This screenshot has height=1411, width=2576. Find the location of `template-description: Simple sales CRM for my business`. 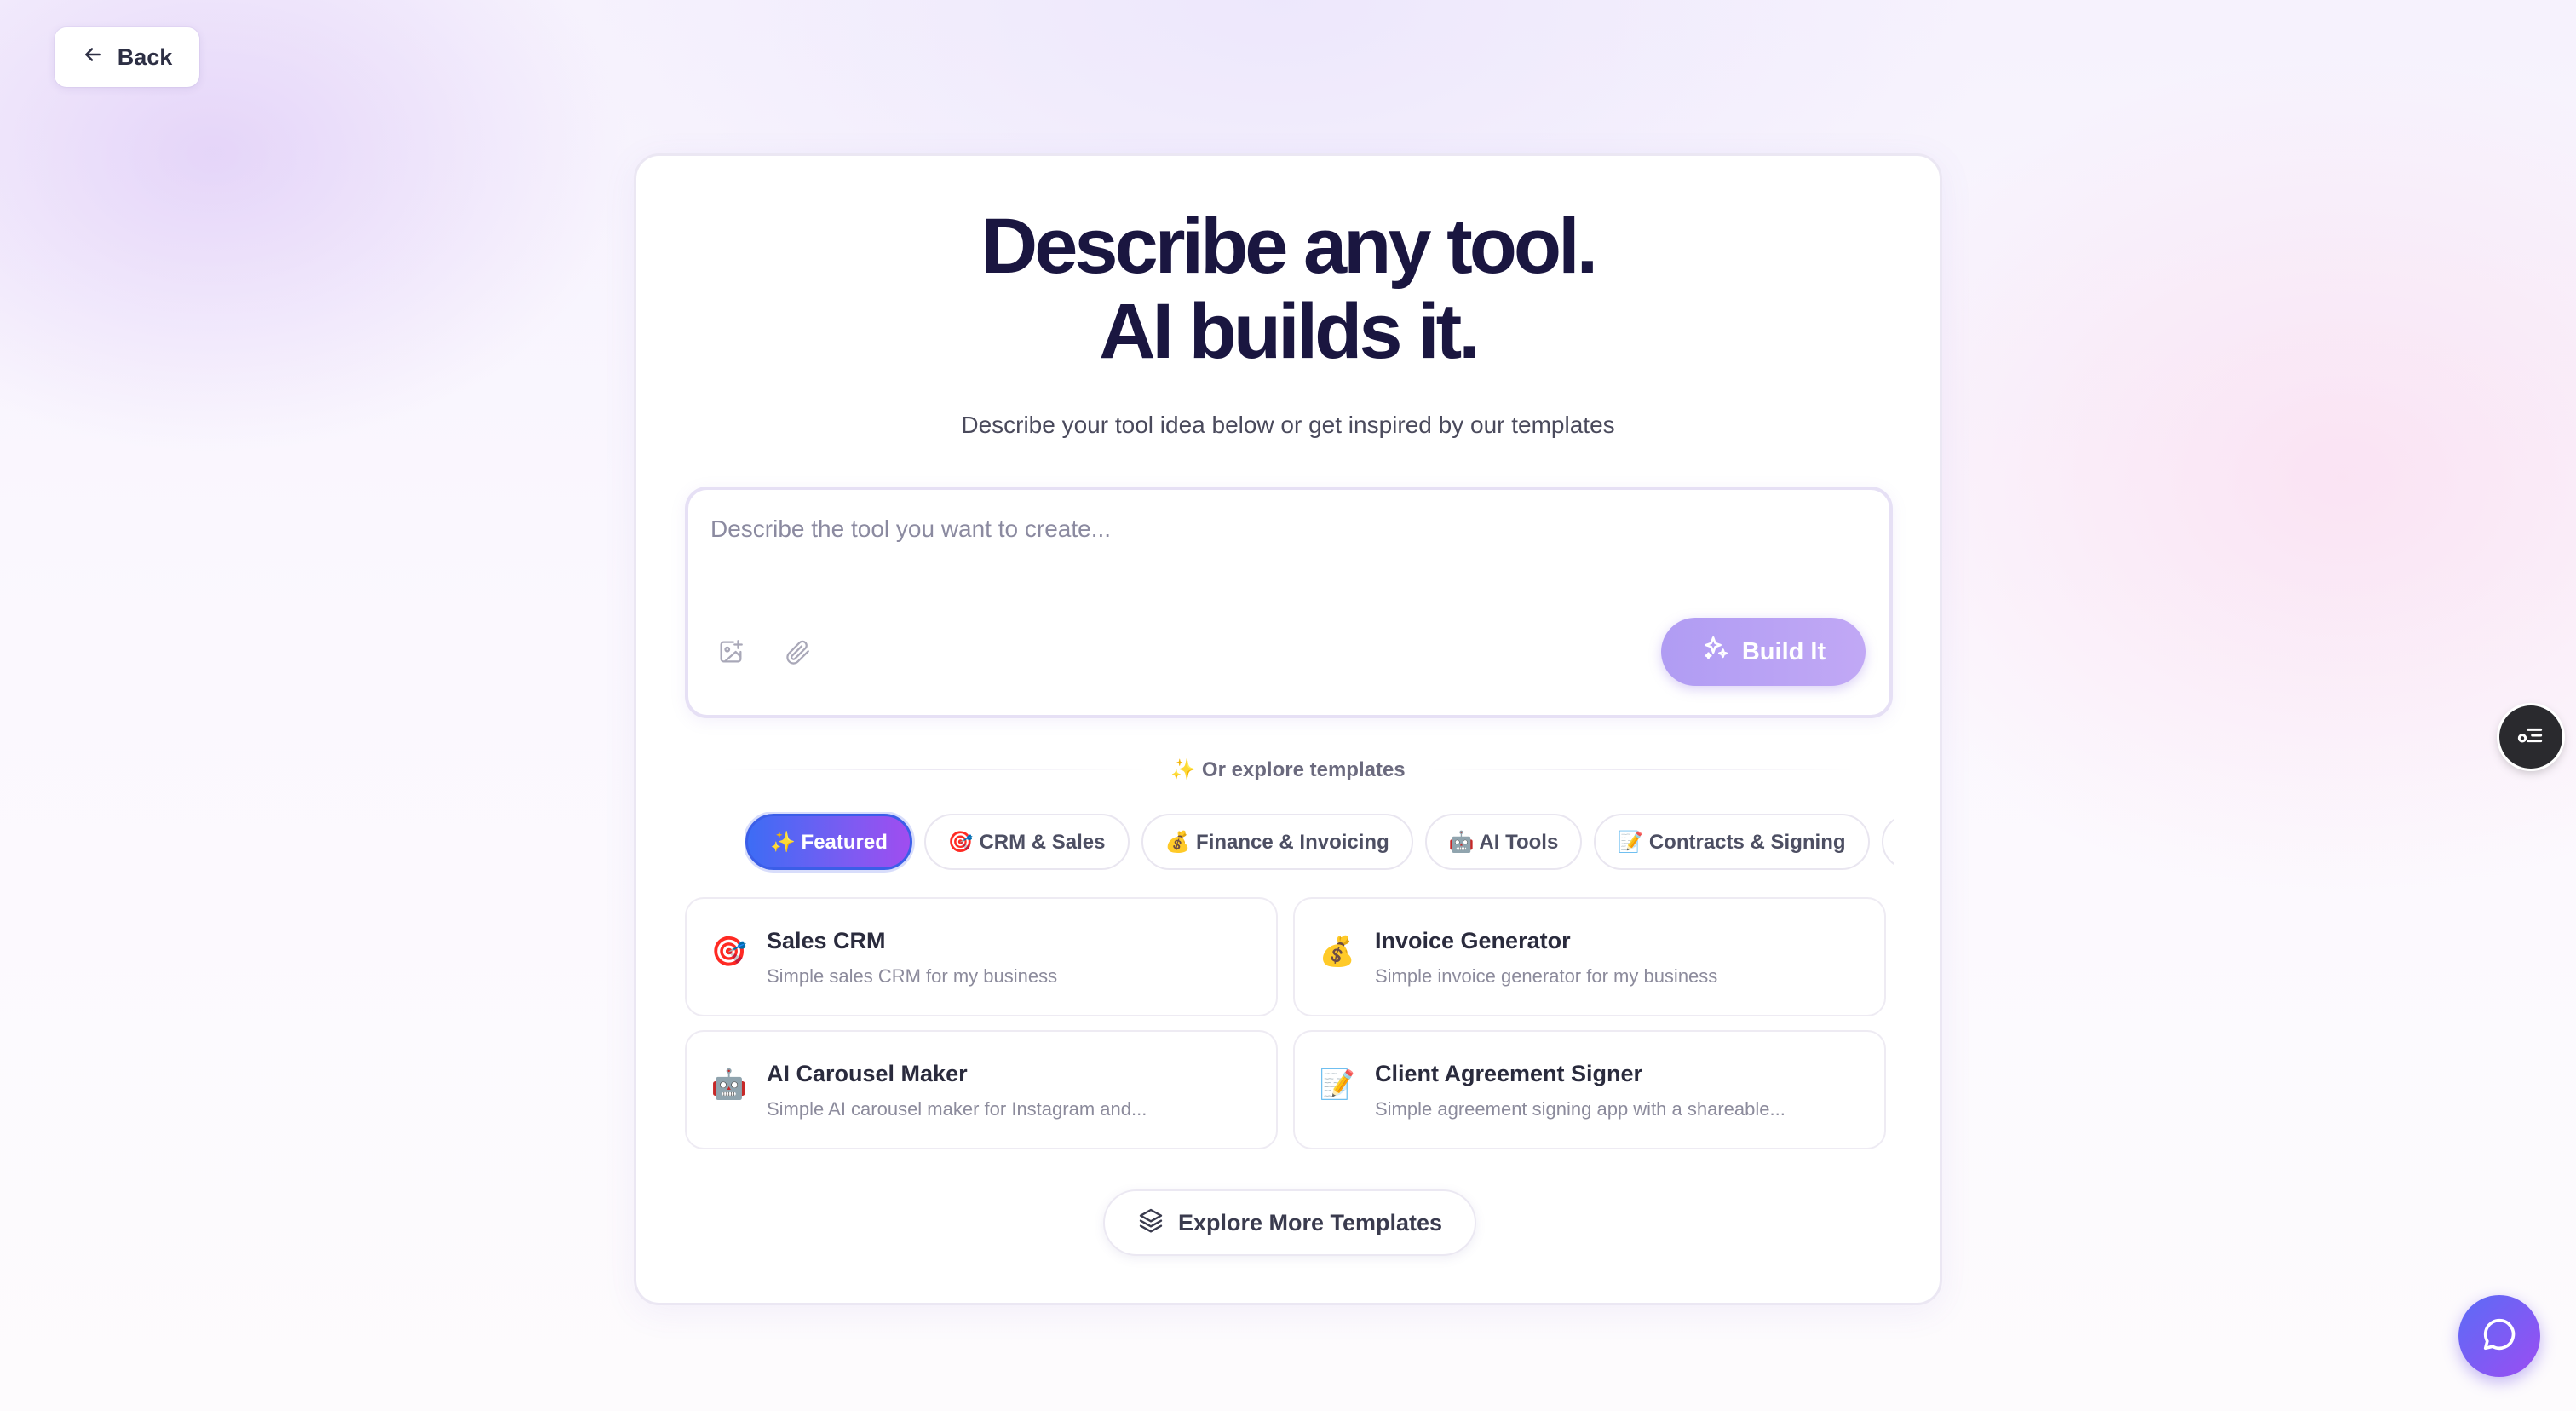

template-description: Simple sales CRM for my business is located at coordinates (913, 976).